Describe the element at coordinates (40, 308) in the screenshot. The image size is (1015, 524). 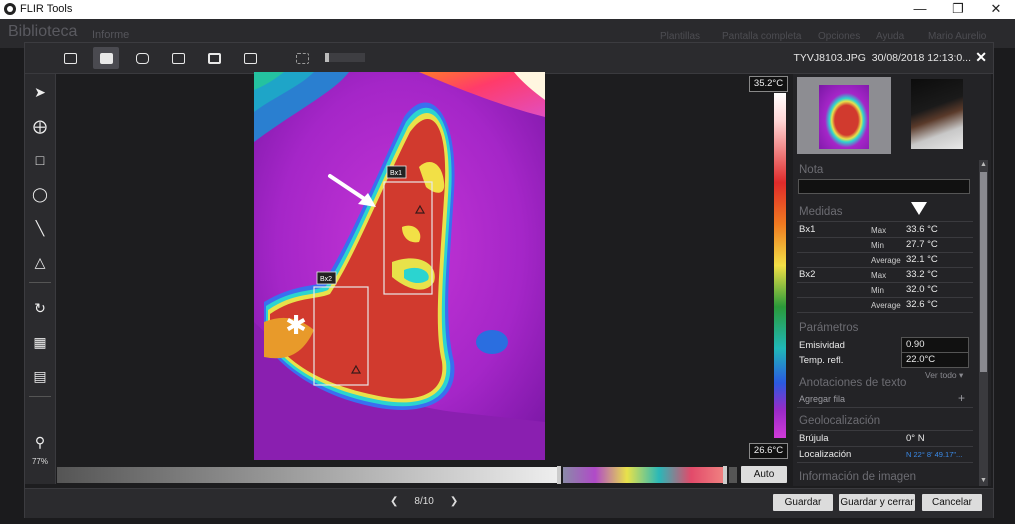
I see `rotate-icon: ↻` at that location.